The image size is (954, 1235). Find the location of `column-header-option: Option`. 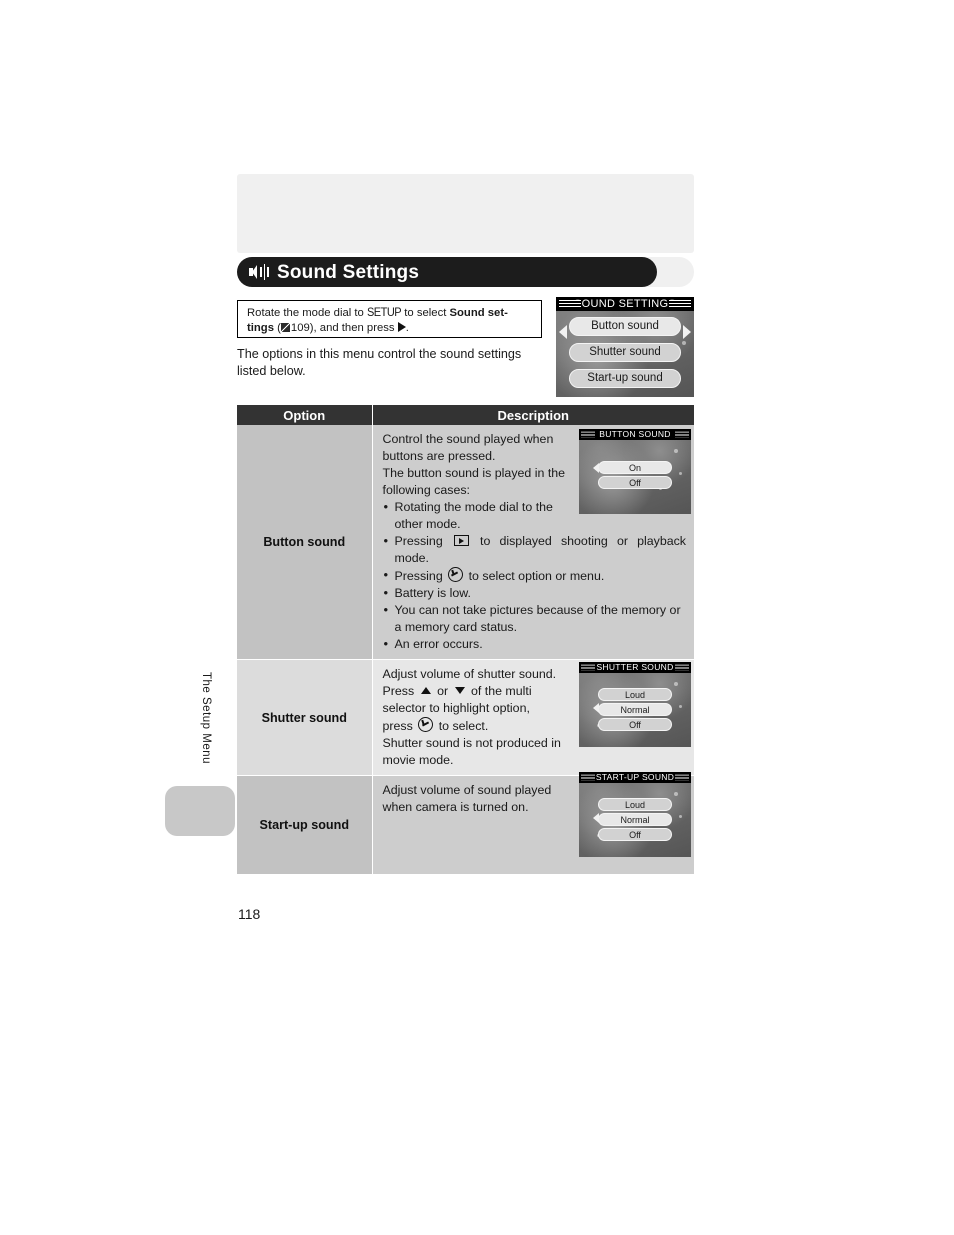

column-header-option: Option is located at coordinates (305, 415).